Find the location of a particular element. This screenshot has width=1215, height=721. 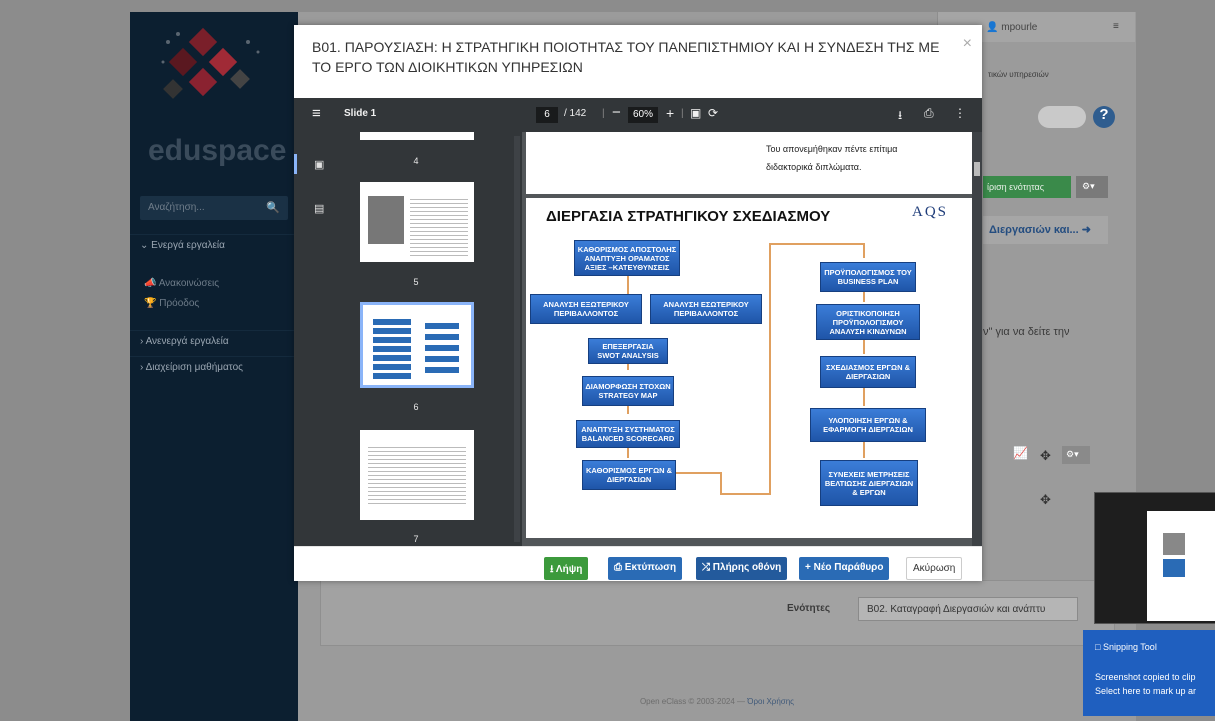

page-total: / 142 is located at coordinates (575, 113).